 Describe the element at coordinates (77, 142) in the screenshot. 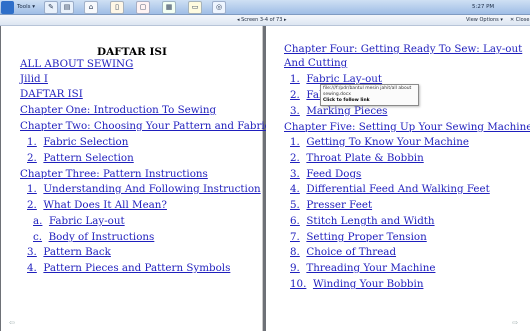

I see `toc-link: 1. Fabric Selection` at that location.